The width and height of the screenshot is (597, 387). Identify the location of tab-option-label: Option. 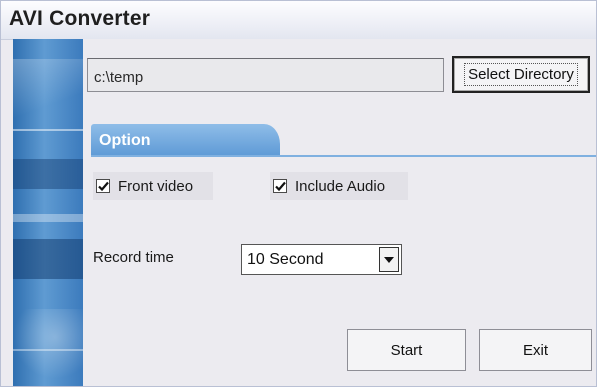
(125, 140).